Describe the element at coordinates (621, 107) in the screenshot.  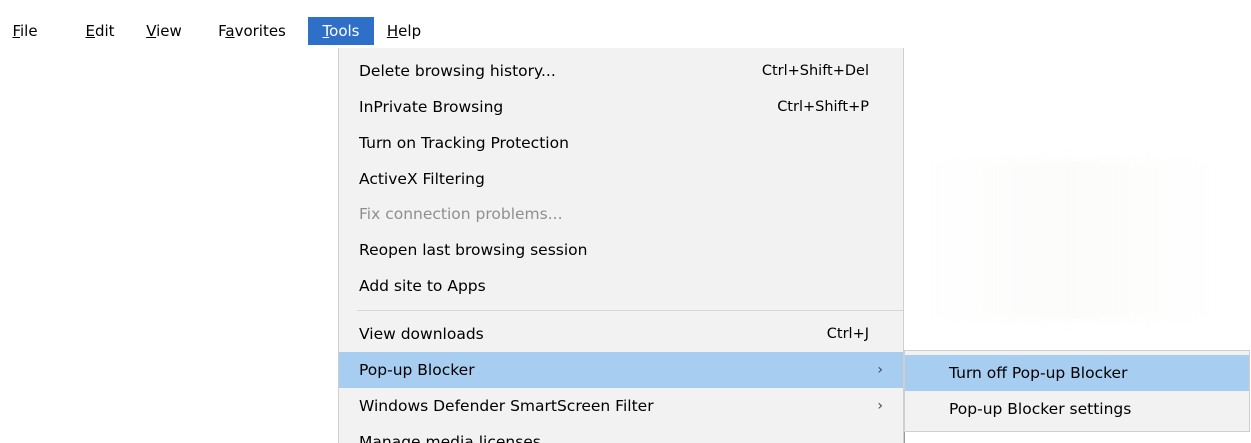
I see `menu-item-inprivate: InPrivate Browsing Ctrl+Shift+P` at that location.